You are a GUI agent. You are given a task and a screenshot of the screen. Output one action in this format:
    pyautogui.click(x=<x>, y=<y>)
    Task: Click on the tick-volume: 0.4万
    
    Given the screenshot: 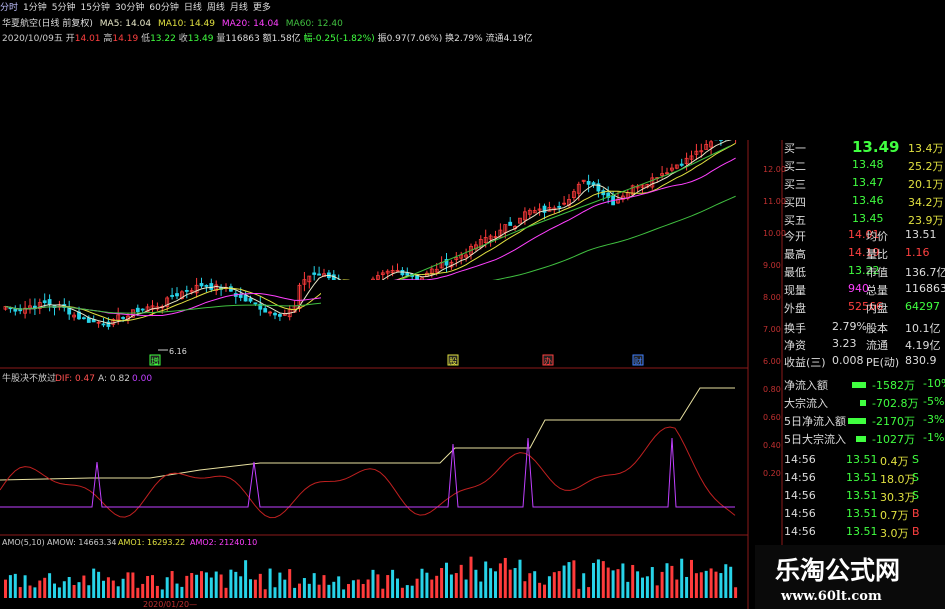 What is the action you would take?
    pyautogui.click(x=894, y=461)
    